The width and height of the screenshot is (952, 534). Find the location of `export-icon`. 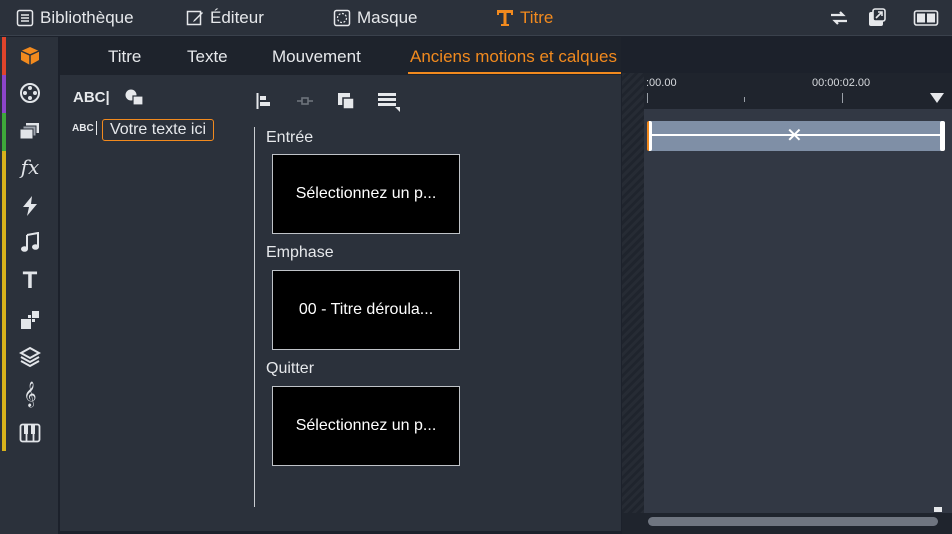

export-icon is located at coordinates (877, 18).